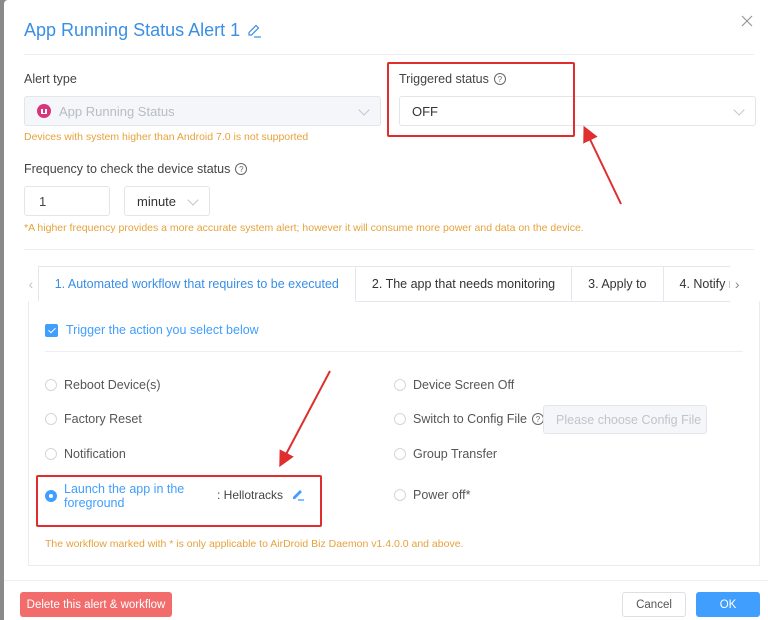 Image resolution: width=768 pixels, height=620 pixels. Describe the element at coordinates (444, 79) in the screenshot. I see `triggered-status-label-text: Triggered status` at that location.